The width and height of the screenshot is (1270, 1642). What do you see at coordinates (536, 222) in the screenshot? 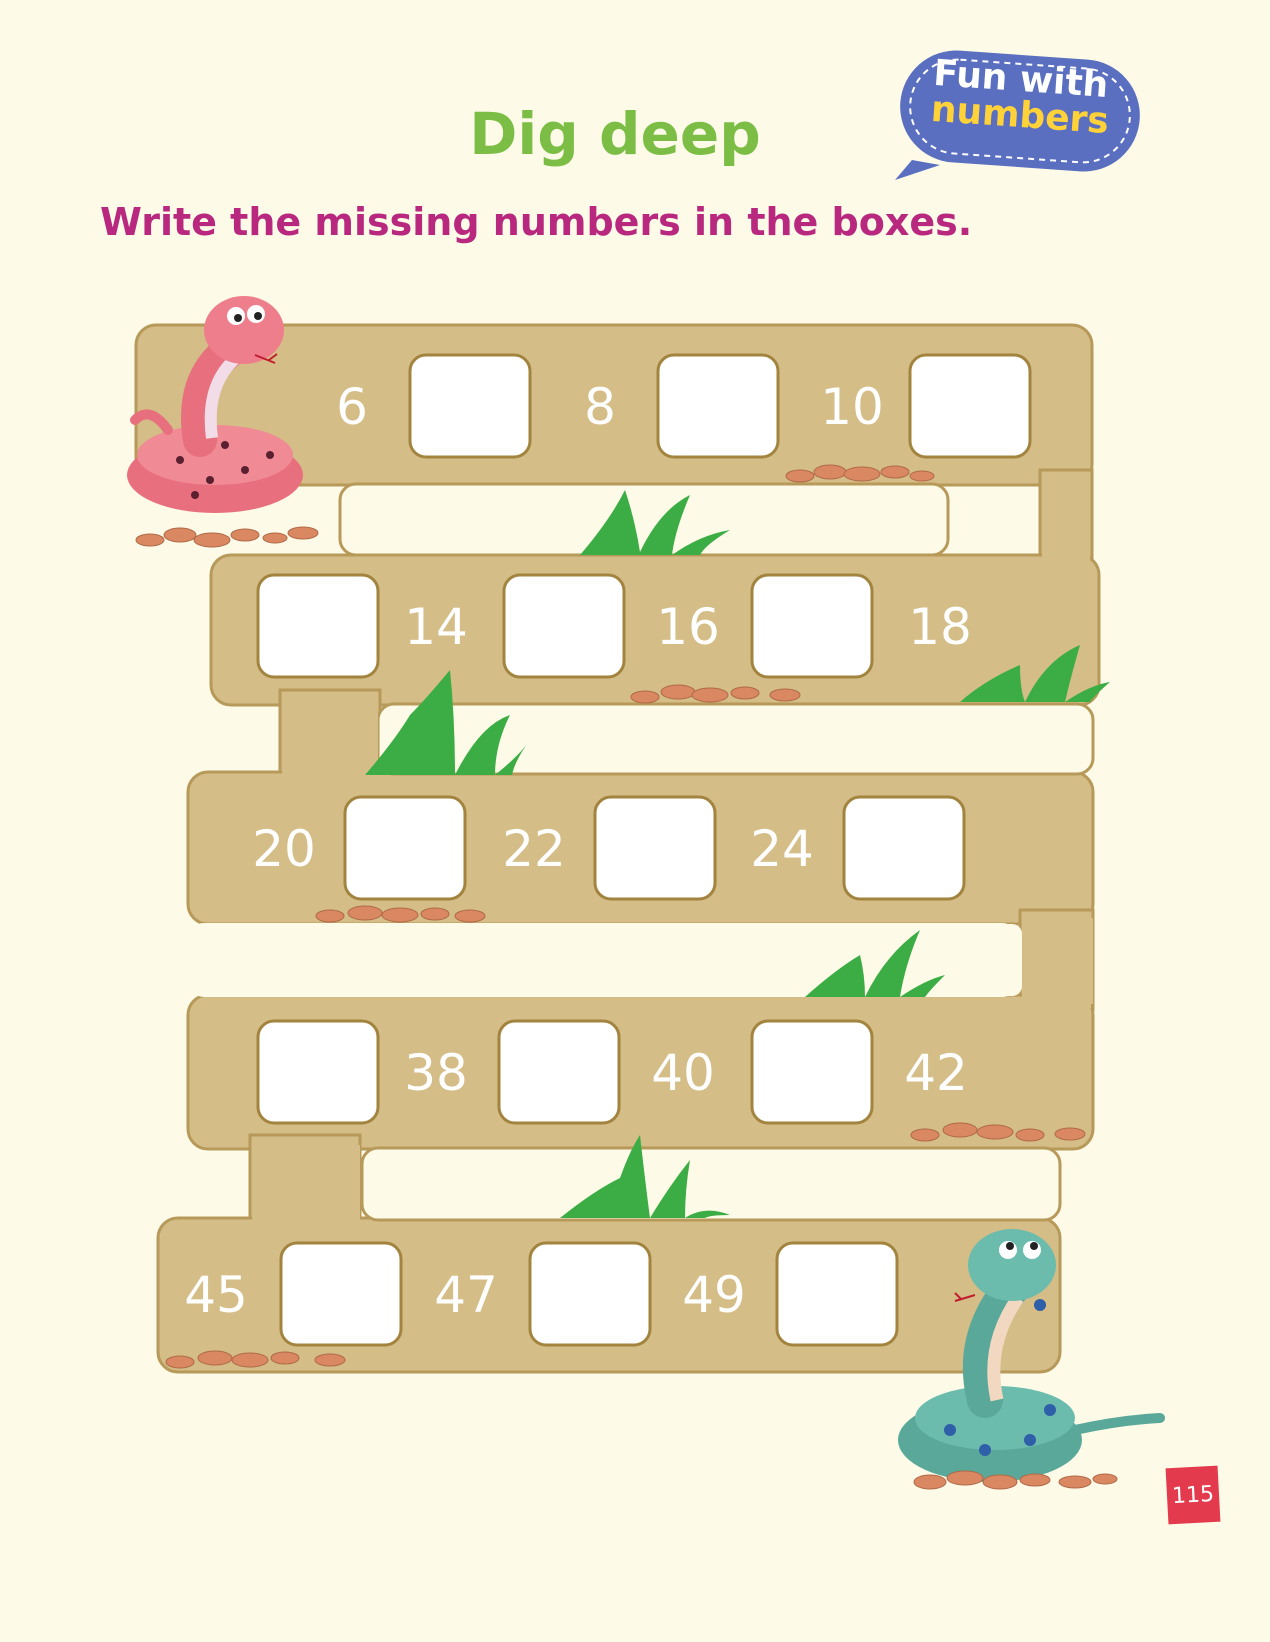
I see `instruction-text: Write the missing numbers in the boxes.` at bounding box center [536, 222].